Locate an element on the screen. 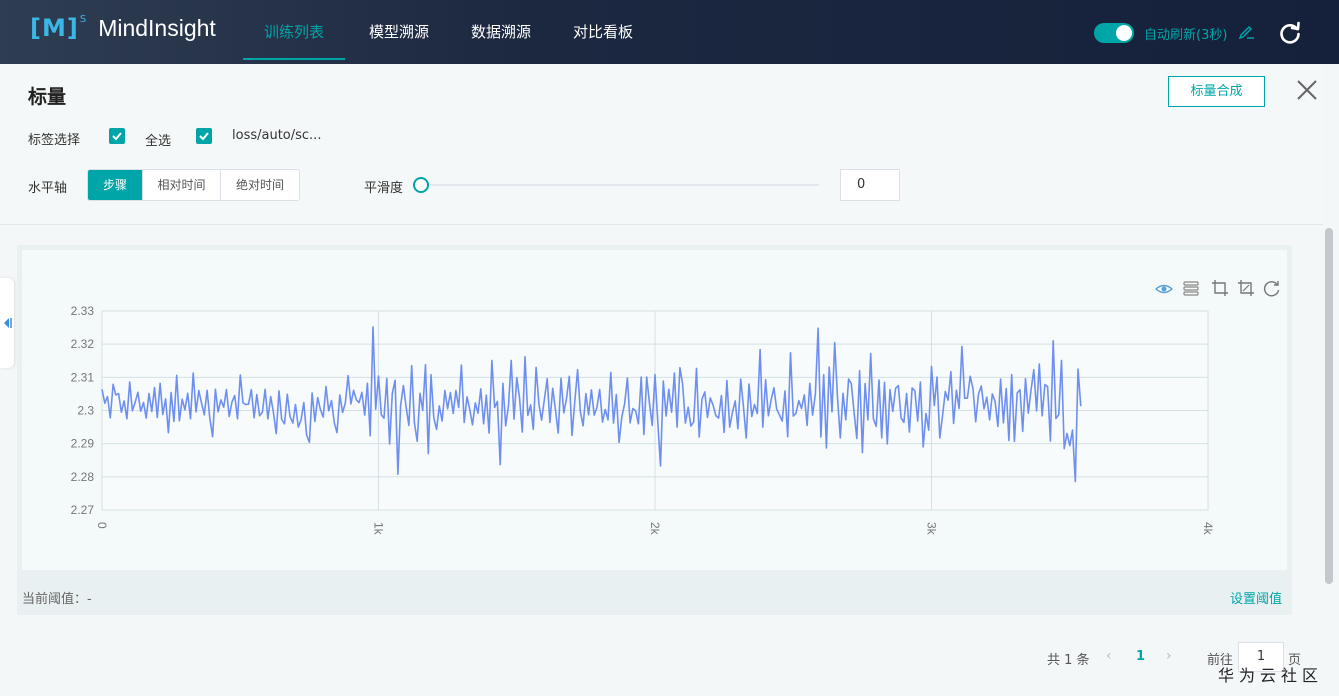 This screenshot has height=696, width=1339. y-tick-label: 2.28 is located at coordinates (83, 477).